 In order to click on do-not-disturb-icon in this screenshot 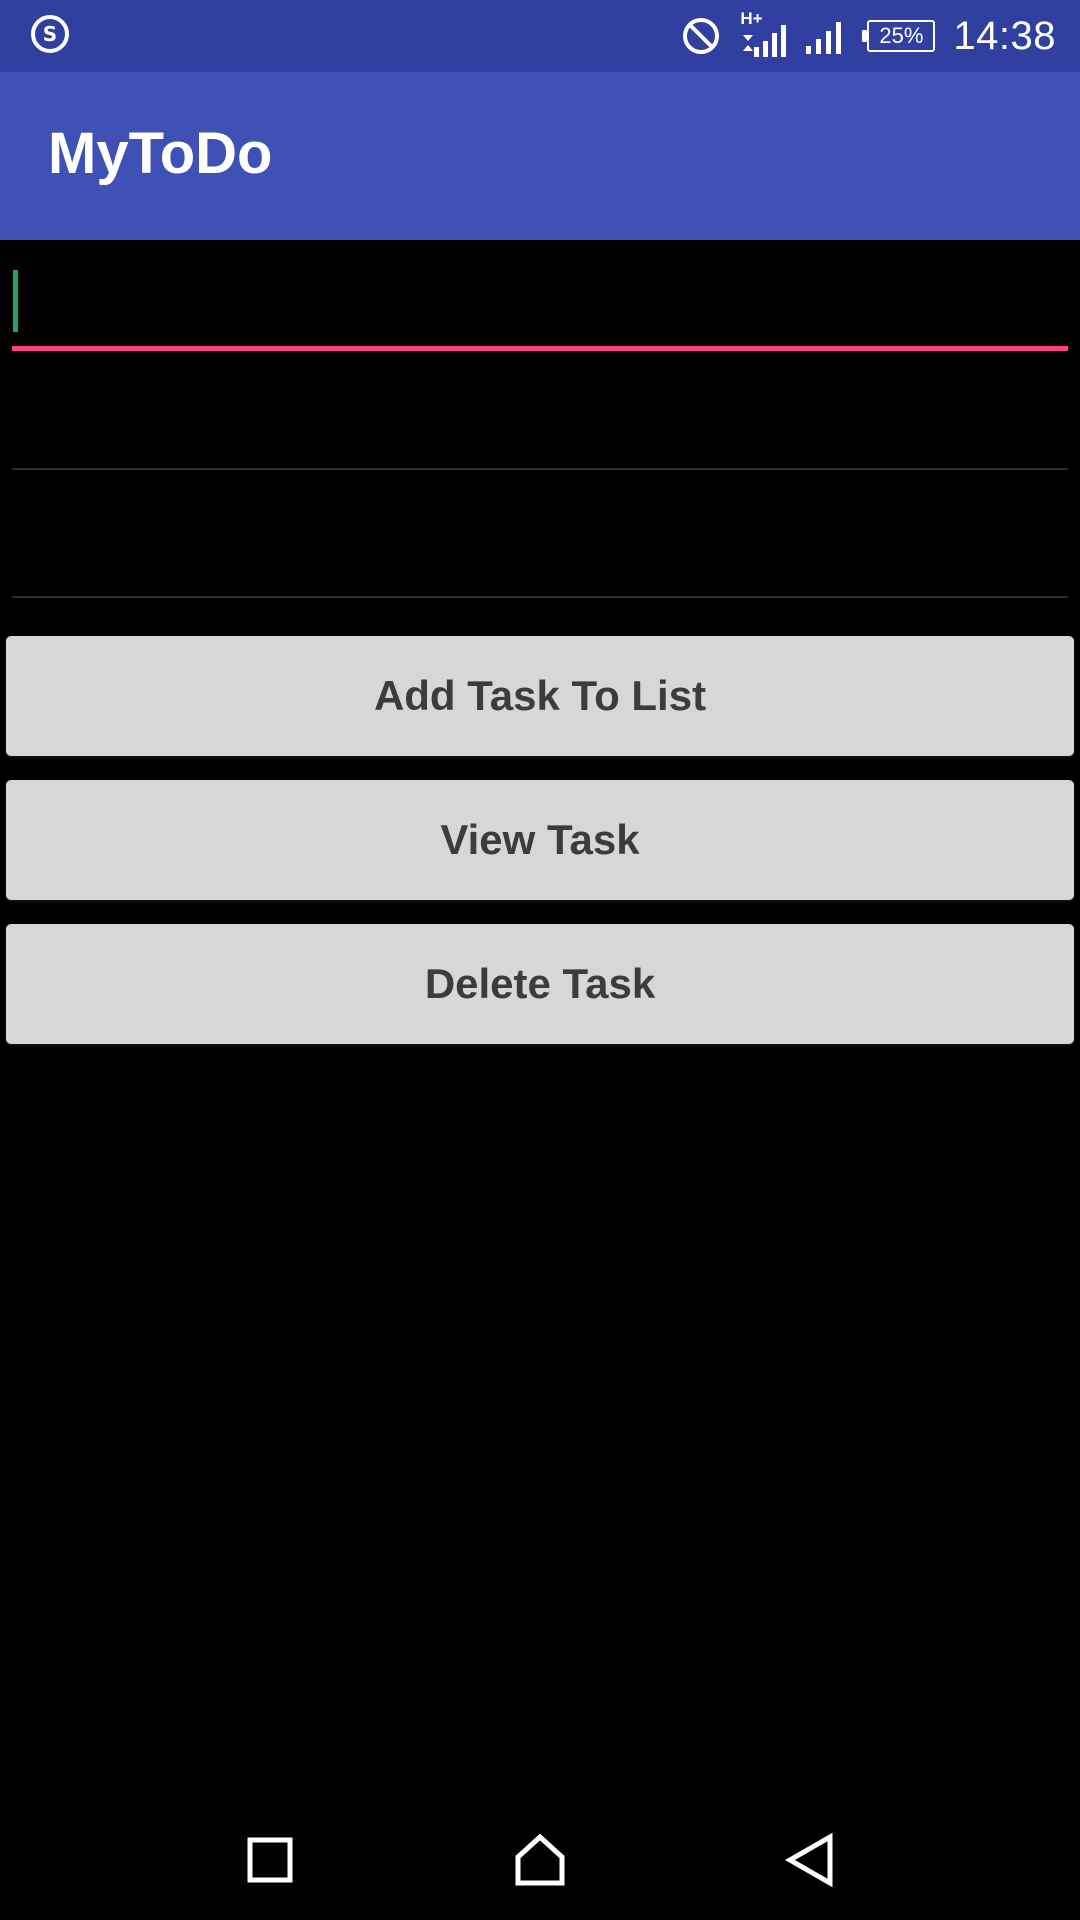, I will do `click(701, 36)`.